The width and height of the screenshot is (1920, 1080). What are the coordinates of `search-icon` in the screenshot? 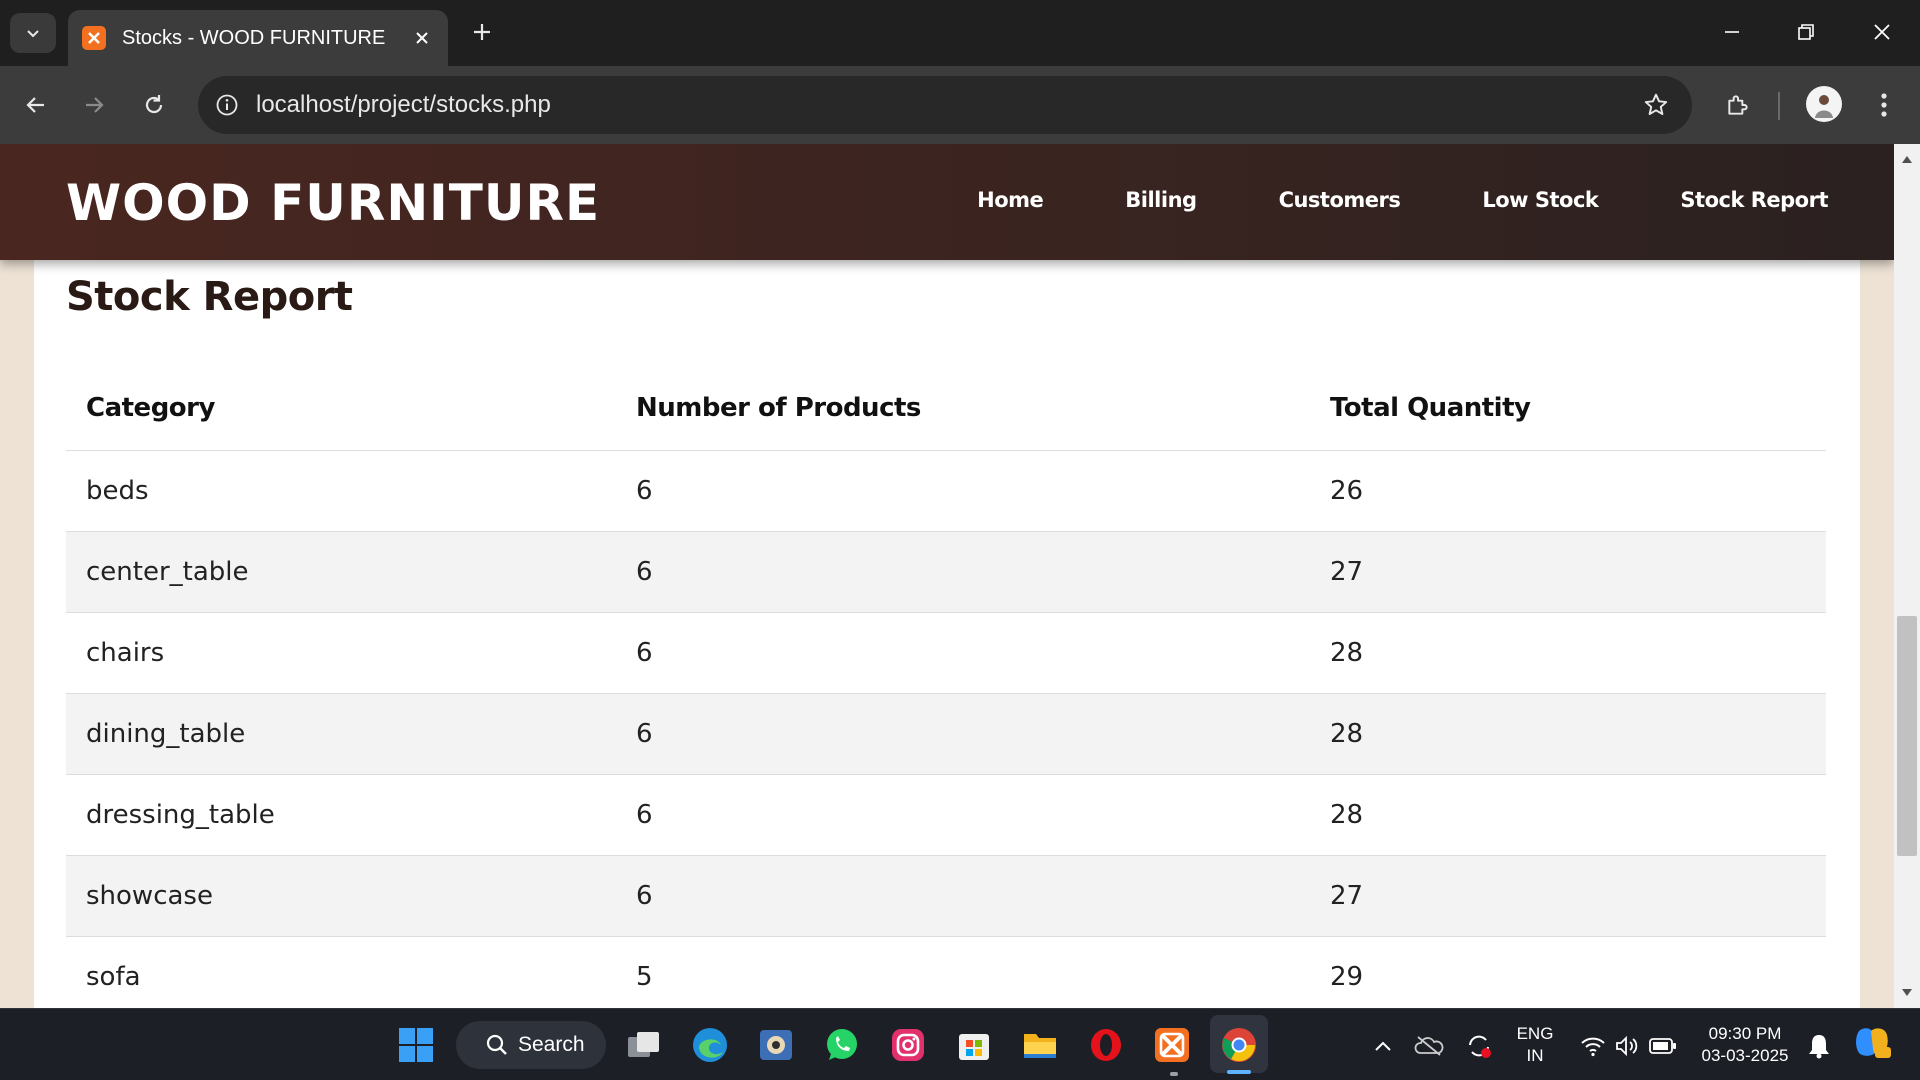 It's located at (496, 1044).